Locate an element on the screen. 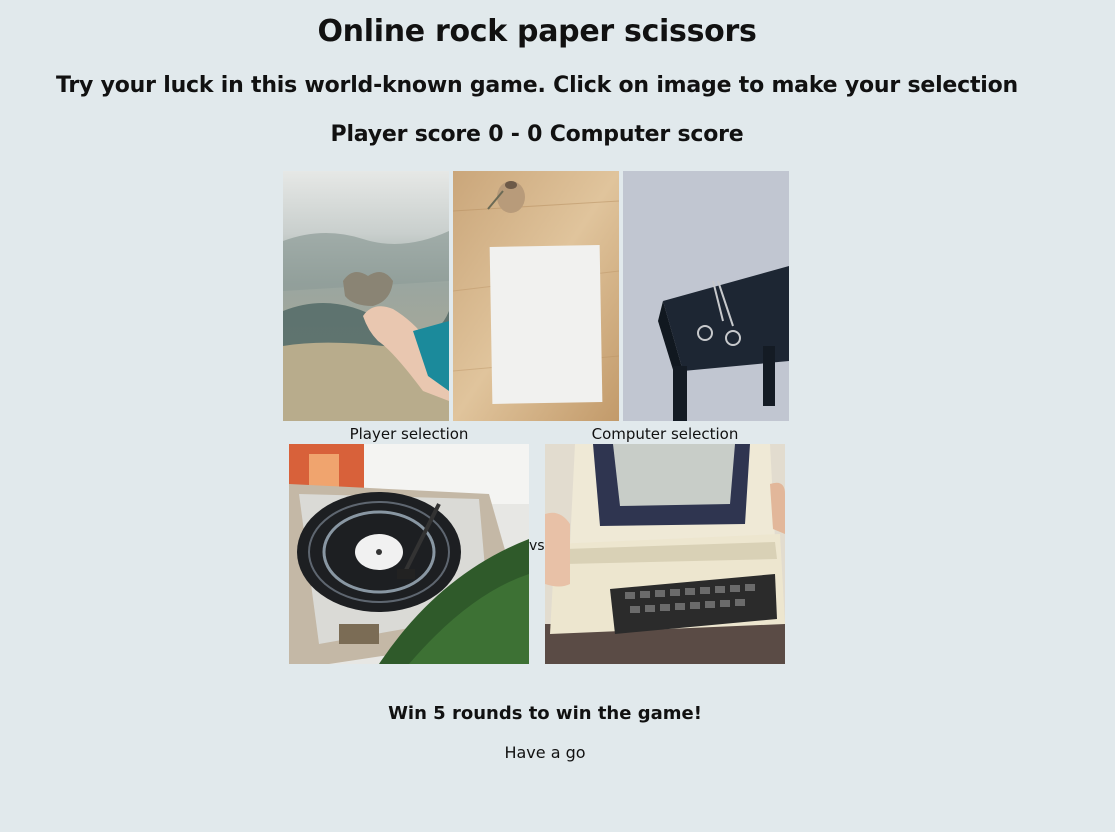  player-selection-image is located at coordinates (409, 554).